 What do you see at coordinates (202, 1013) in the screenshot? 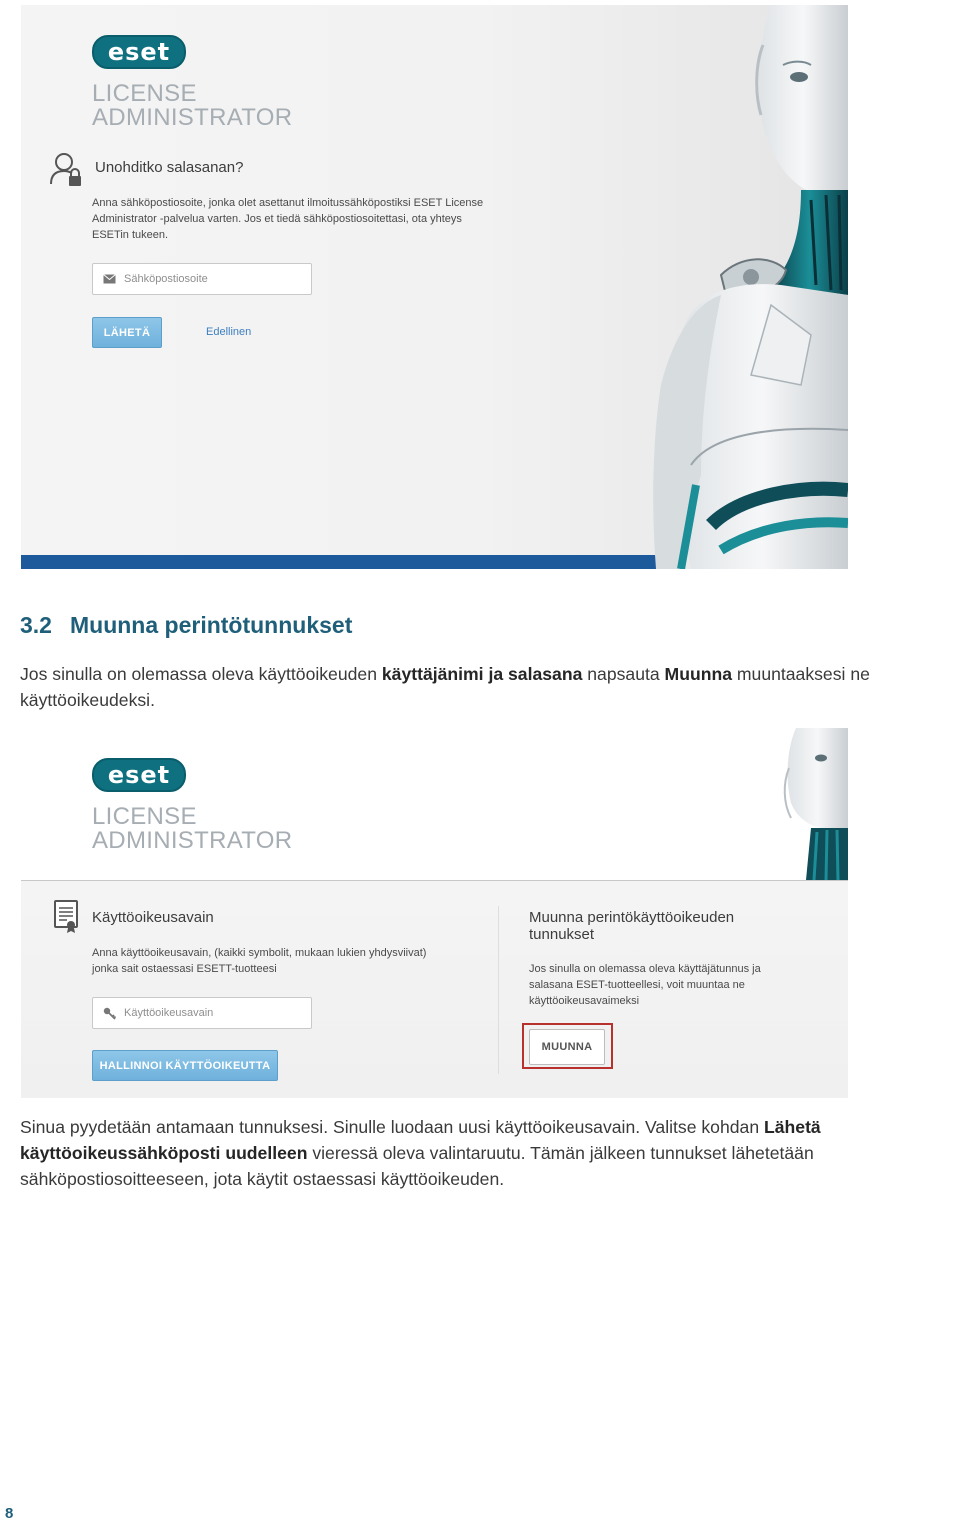
I see `license-key-field: Käyttöoikeusavain` at bounding box center [202, 1013].